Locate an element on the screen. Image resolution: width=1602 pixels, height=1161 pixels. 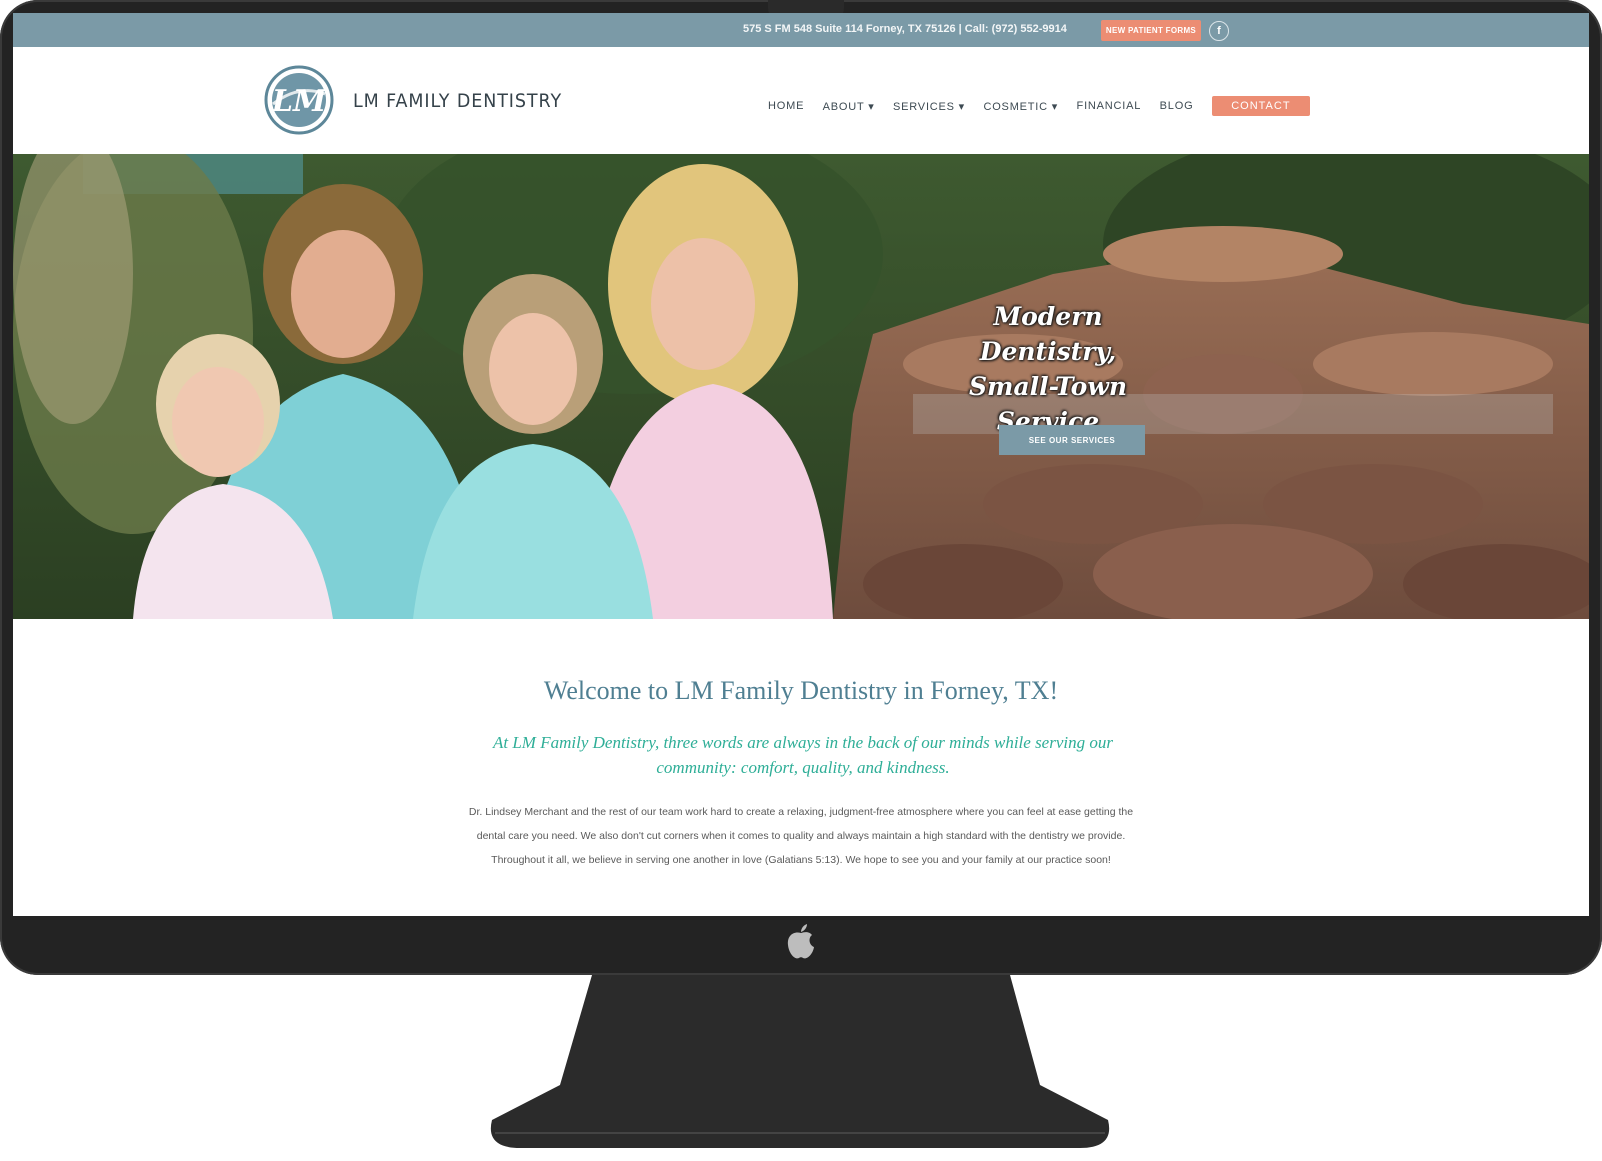
new-patient-forms-button: New Patient Forms is located at coordinates (1151, 30).